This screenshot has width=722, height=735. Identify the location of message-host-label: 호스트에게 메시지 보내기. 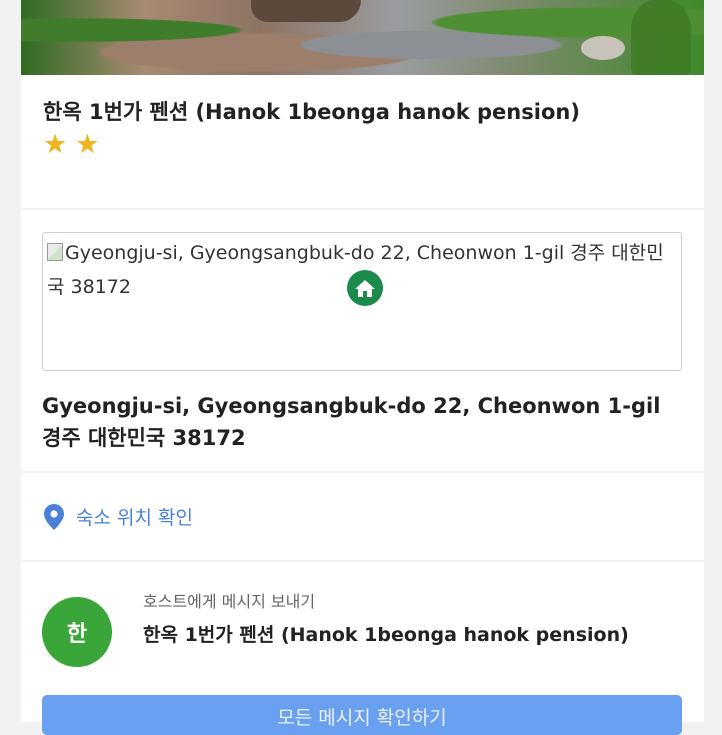
(229, 600).